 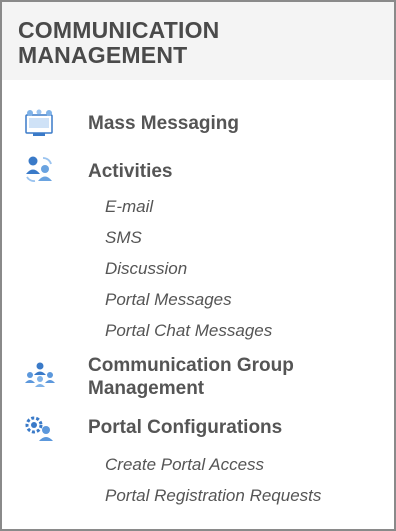 What do you see at coordinates (191, 377) in the screenshot?
I see `menu-label-communication-group-management: Communication Group Management` at bounding box center [191, 377].